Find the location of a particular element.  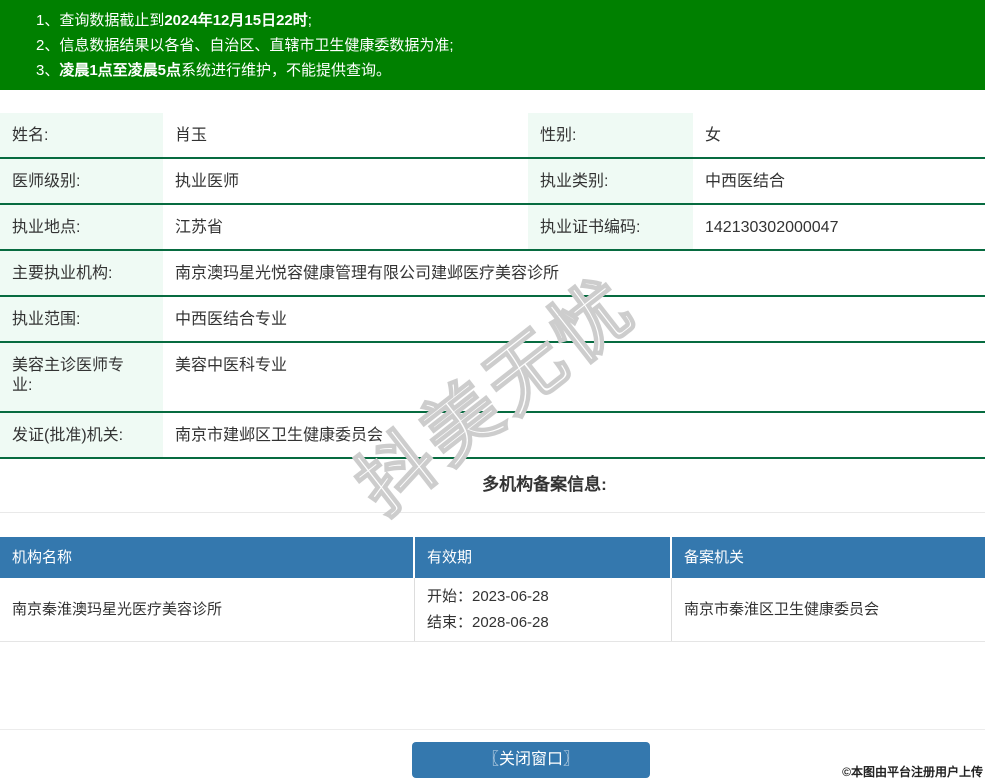

bottom-divider is located at coordinates (492, 729).